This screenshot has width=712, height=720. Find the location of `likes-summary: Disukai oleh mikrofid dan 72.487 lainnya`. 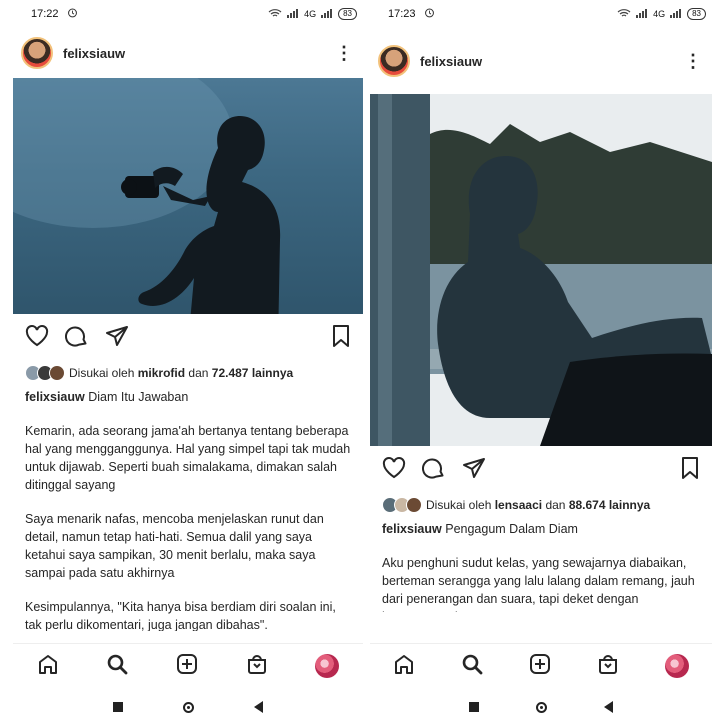

likes-summary: Disukai oleh mikrofid dan 72.487 lainnya is located at coordinates (188, 373).